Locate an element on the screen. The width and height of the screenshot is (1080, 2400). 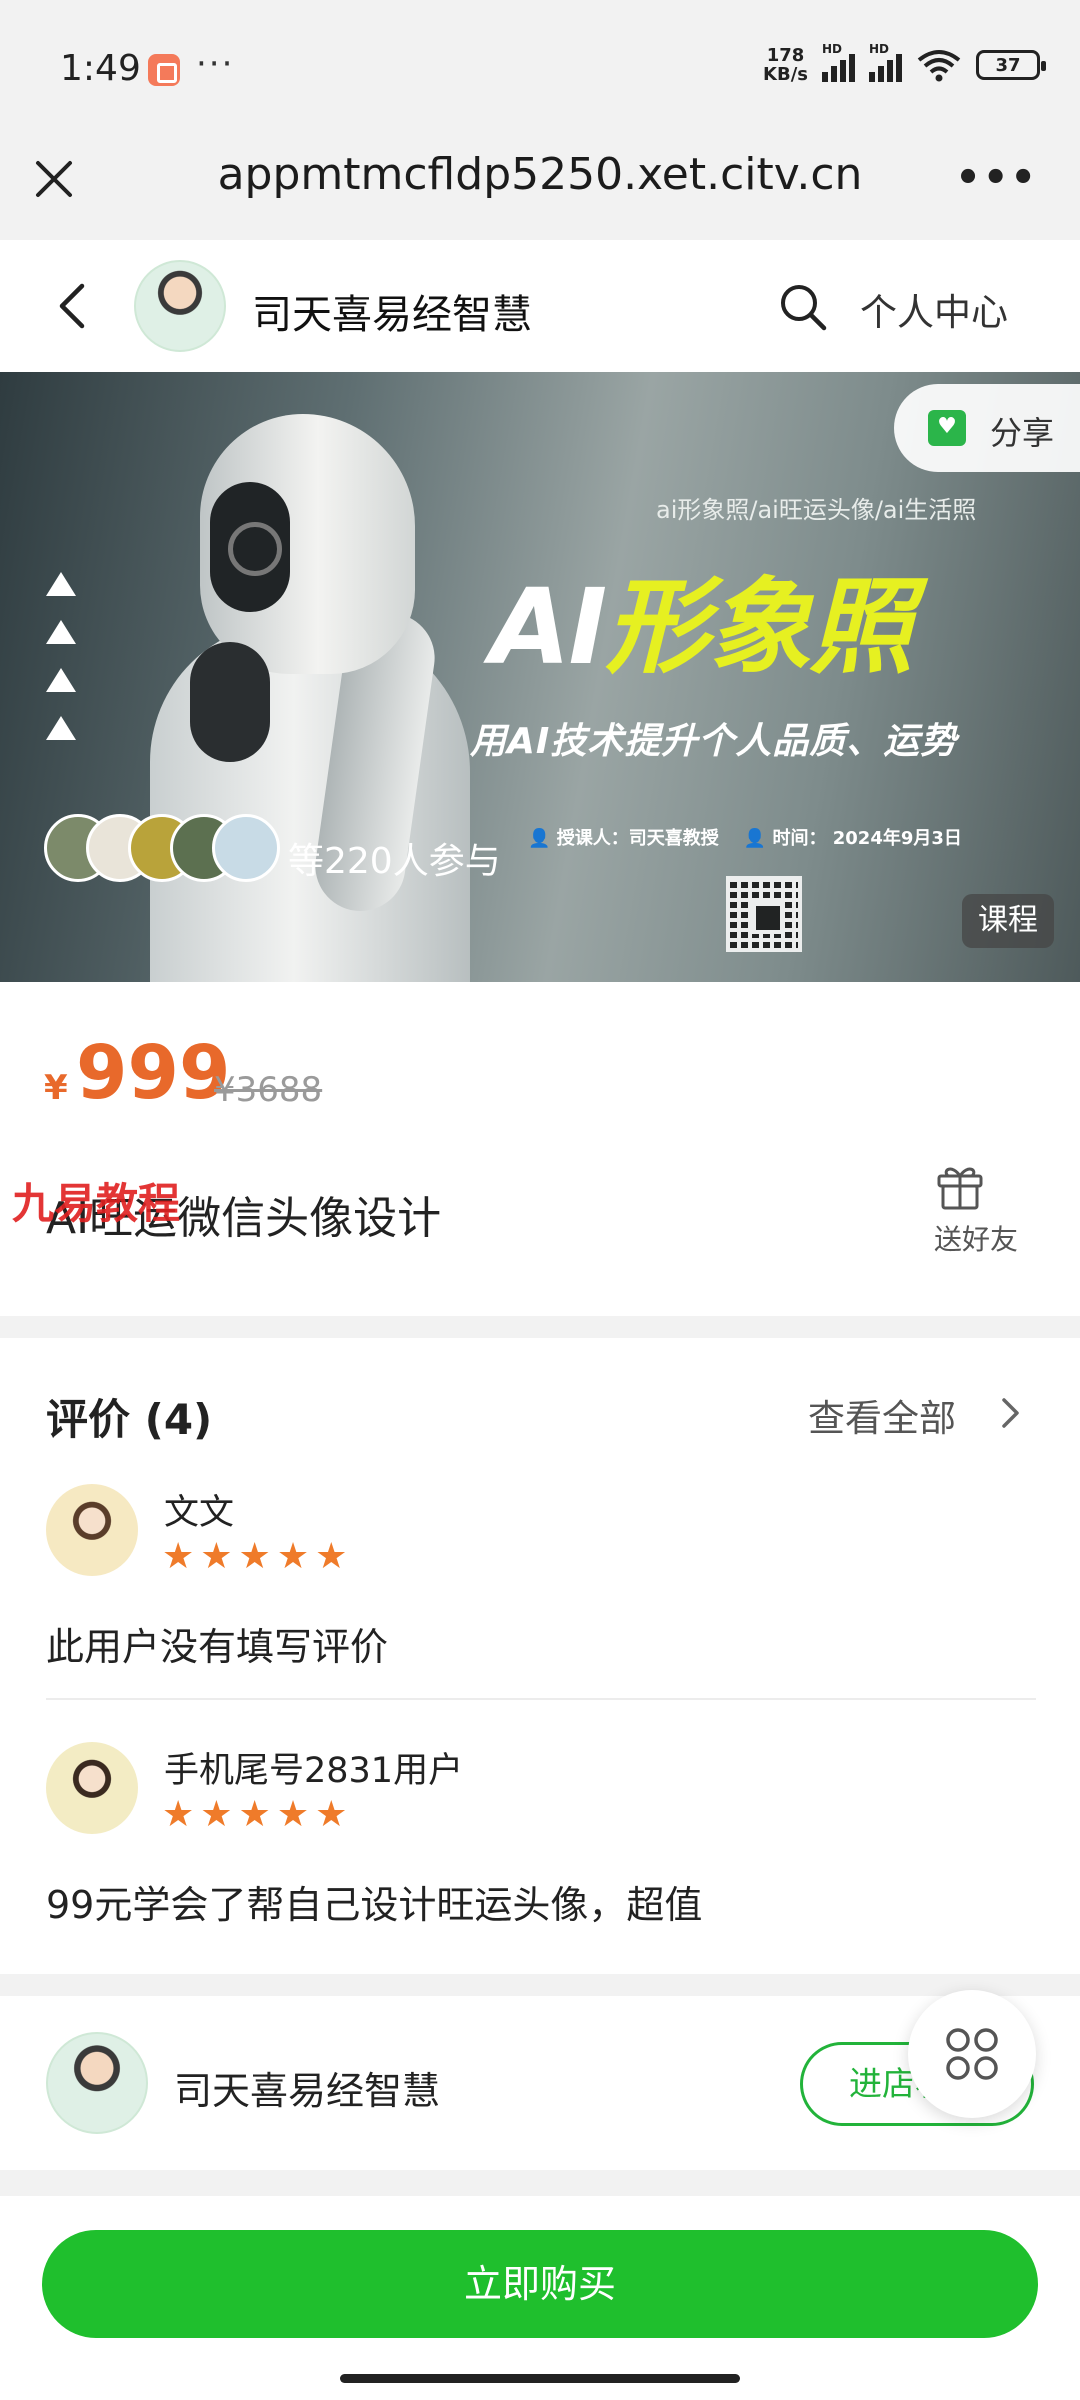
network-speed: 178 KB/s is located at coordinates (785, 65).